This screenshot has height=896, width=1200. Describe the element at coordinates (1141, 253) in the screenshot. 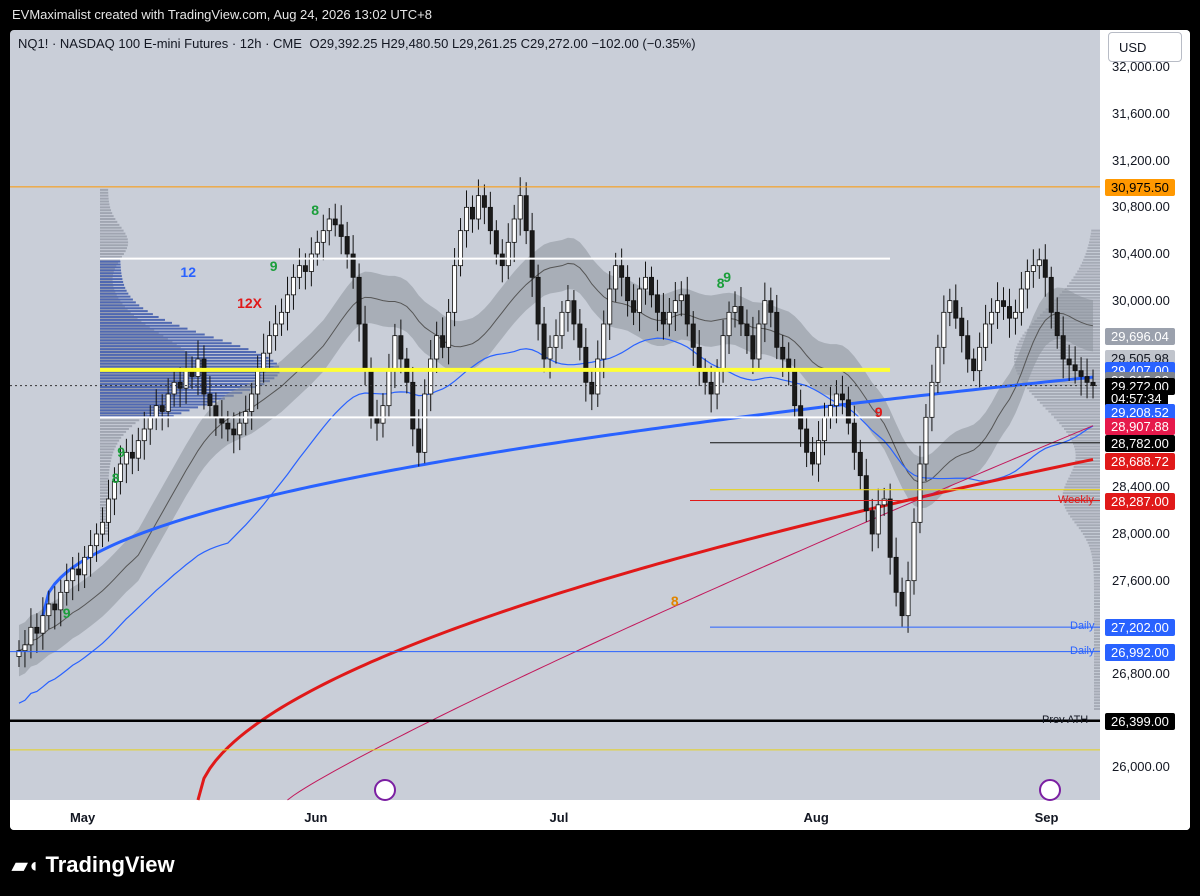

I see `price-tick-label: 30,400.00` at that location.